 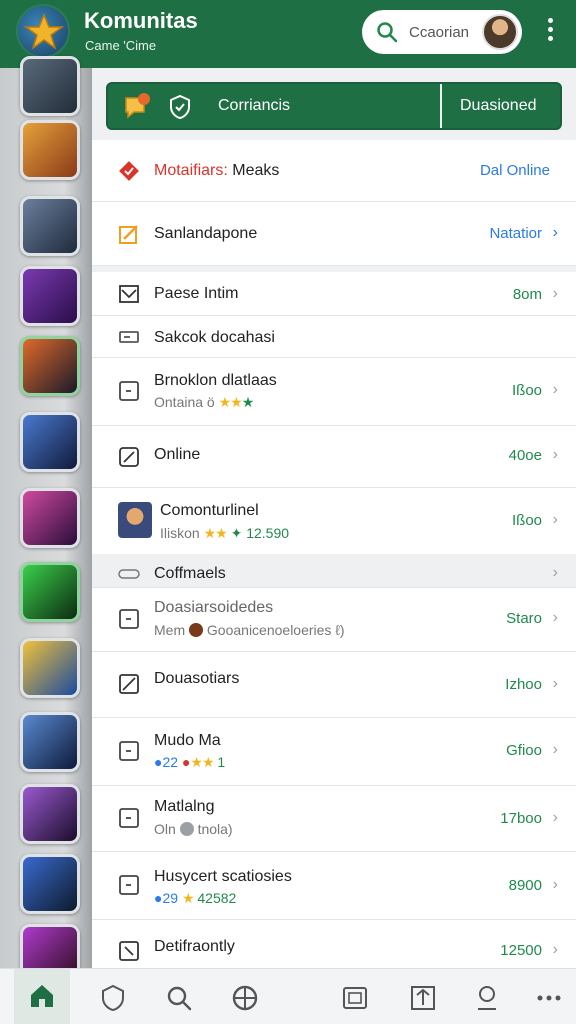 I want to click on alert-diamond-icon, so click(x=129, y=171).